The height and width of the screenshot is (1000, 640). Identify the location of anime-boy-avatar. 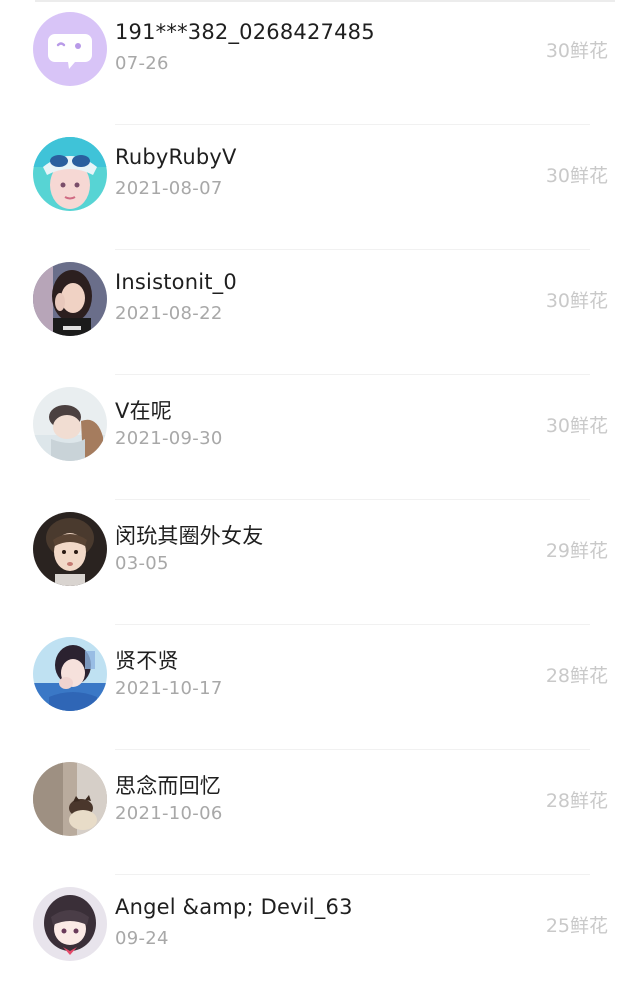
(70, 174).